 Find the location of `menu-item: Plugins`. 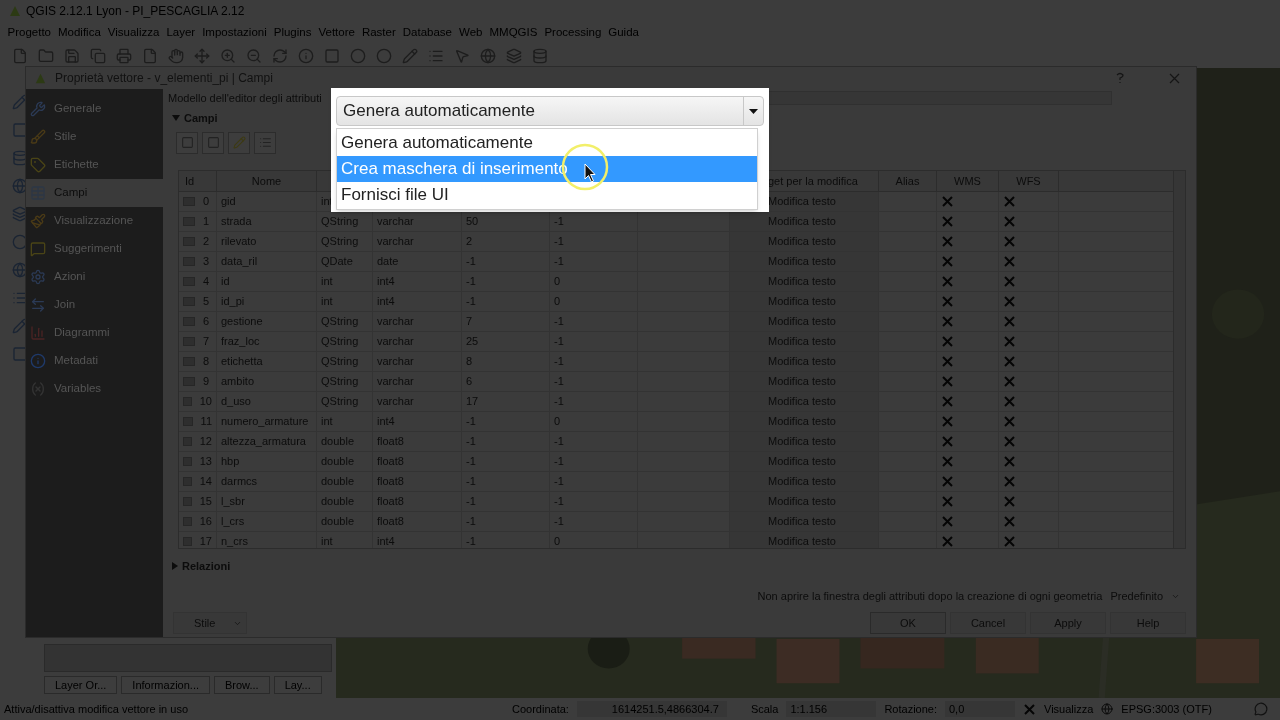

menu-item: Plugins is located at coordinates (292, 33).